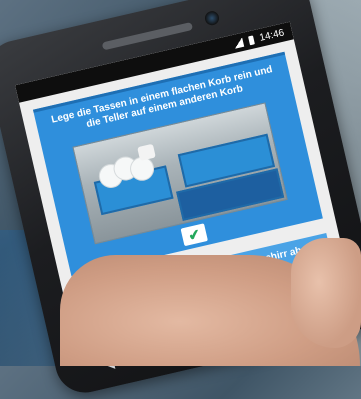 This screenshot has height=399, width=361. I want to click on confirm-button-1: ✔, so click(194, 235).